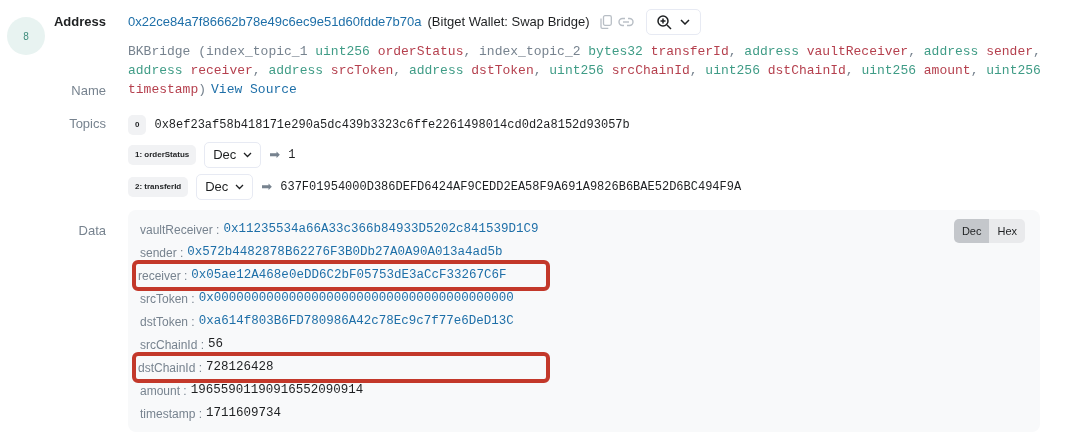  Describe the element at coordinates (971, 231) in the screenshot. I see `format-toggle: Dec` at that location.